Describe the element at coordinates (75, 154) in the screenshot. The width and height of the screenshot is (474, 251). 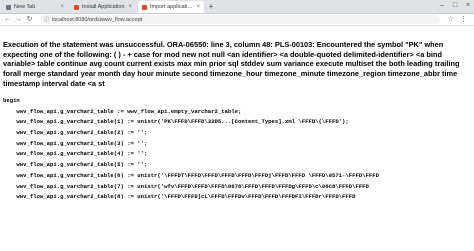
I see `code-line: wwv_flow_api.g_varchar2_table(4) := '';` at that location.